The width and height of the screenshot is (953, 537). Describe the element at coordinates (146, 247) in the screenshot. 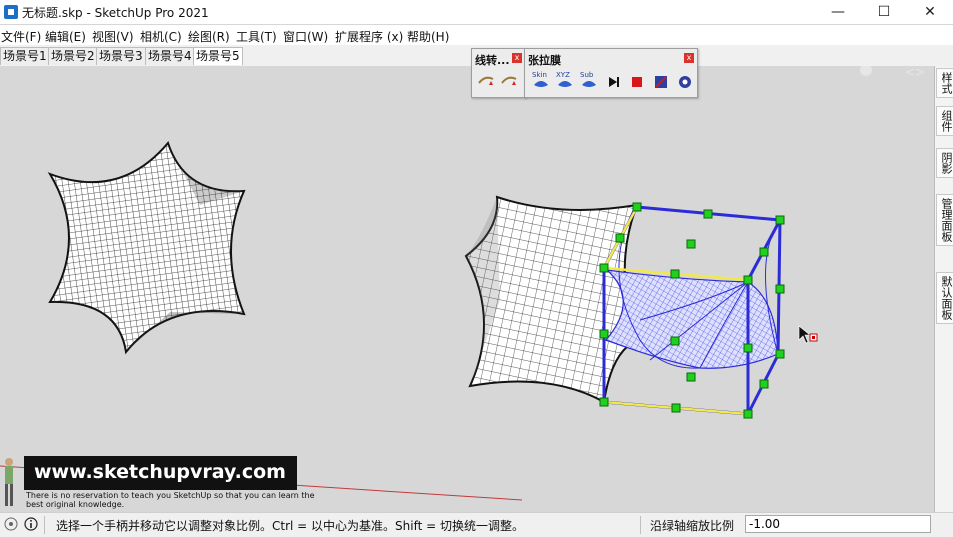

I see `left-membrane-surface` at that location.